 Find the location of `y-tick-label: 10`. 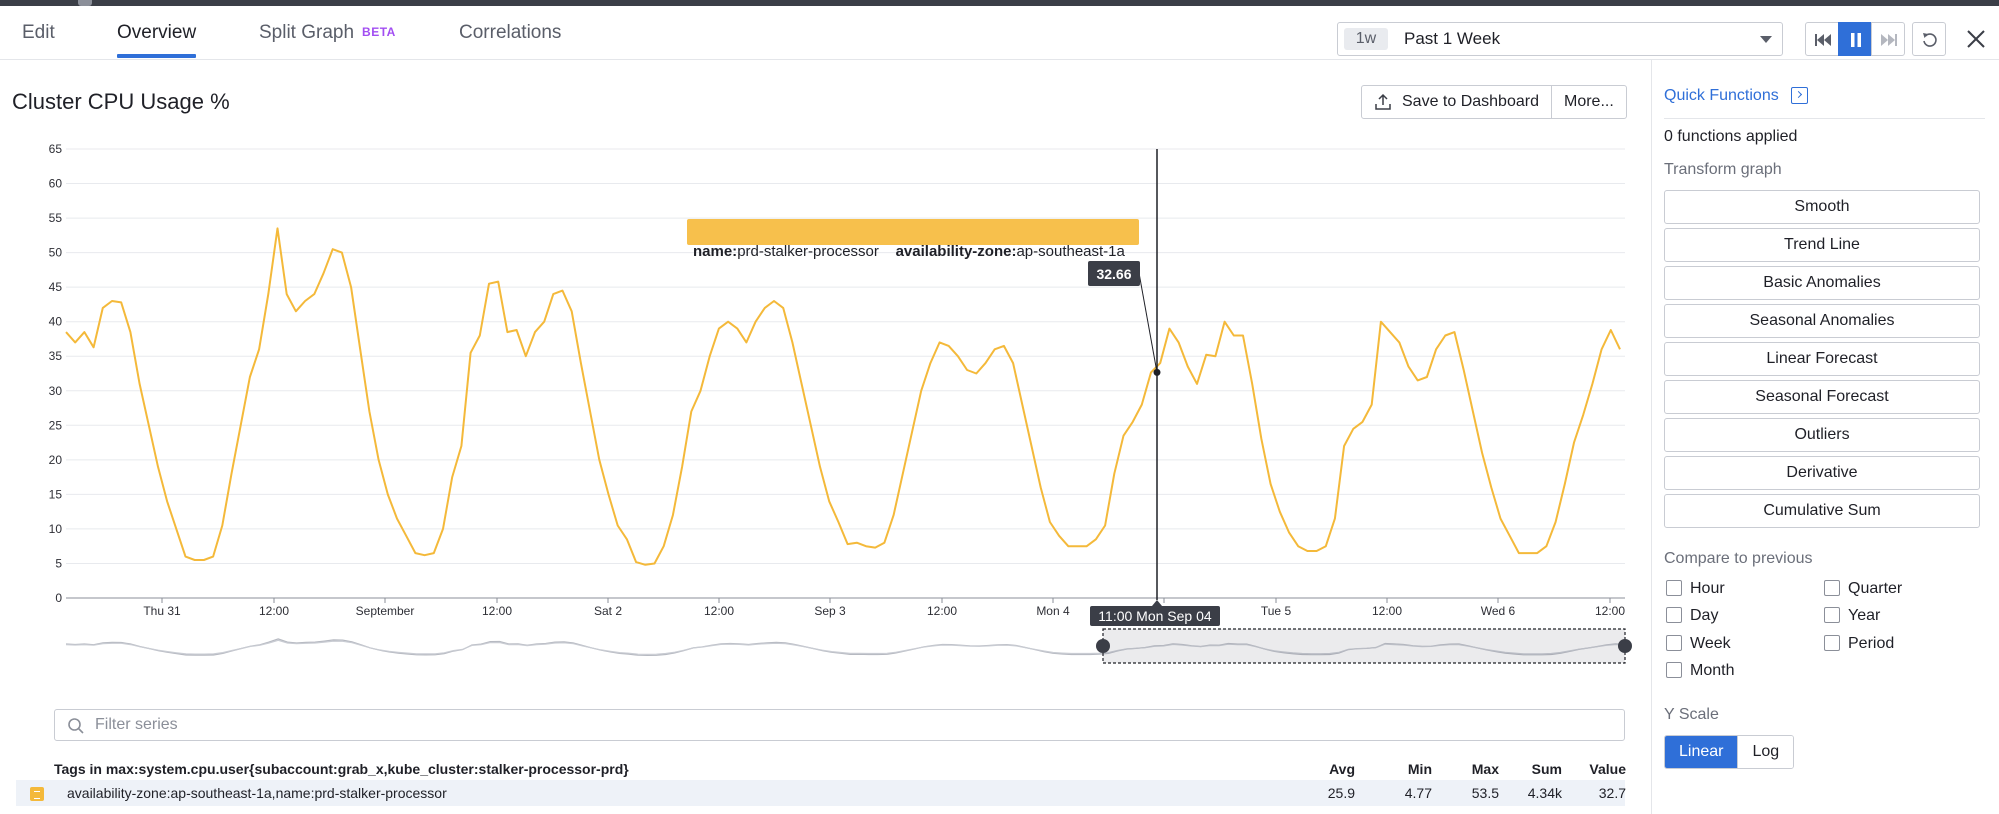

y-tick-label: 10 is located at coordinates (56, 529).